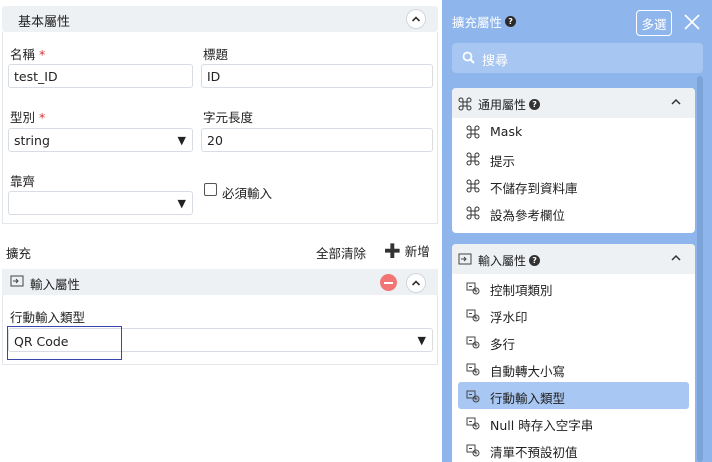 This screenshot has width=712, height=462. Describe the element at coordinates (220, 282) in the screenshot. I see `input-section-header: 輸入屬性` at that location.